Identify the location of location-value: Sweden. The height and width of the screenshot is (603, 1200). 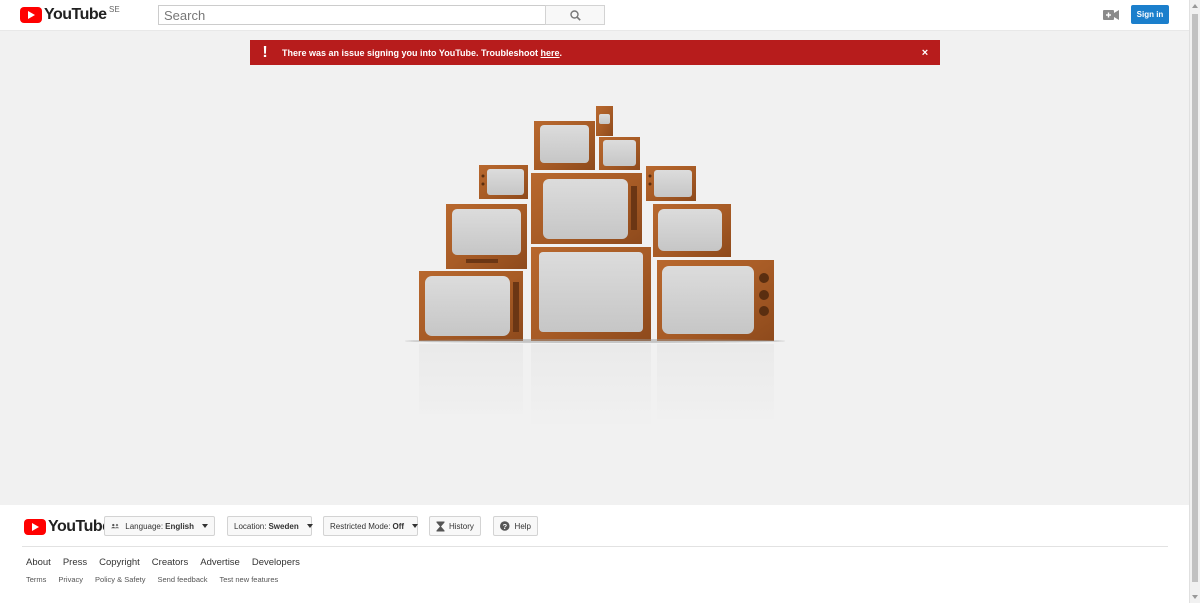
(283, 526).